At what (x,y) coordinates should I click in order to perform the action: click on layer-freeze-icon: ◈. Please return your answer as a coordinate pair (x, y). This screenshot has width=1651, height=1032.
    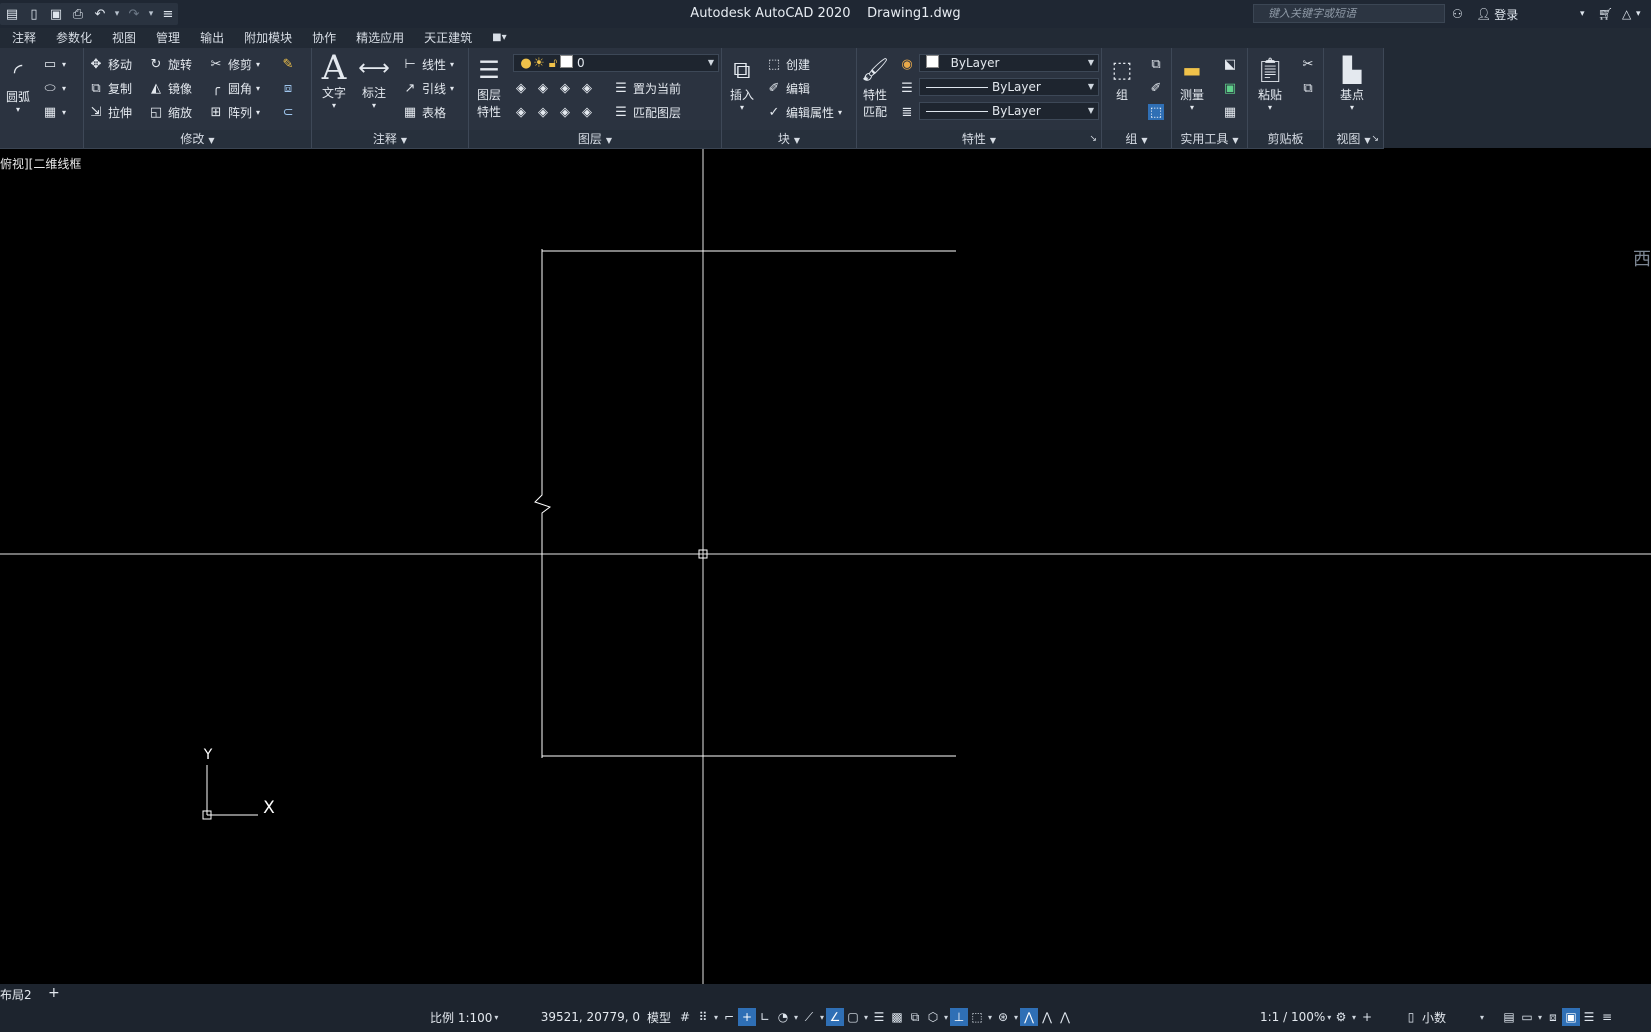
    Looking at the image, I should click on (565, 88).